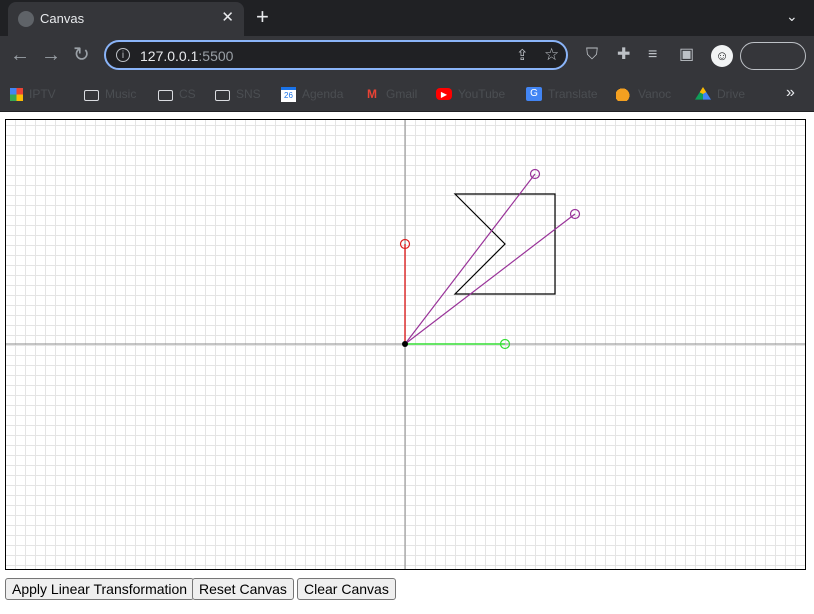 The height and width of the screenshot is (614, 814). What do you see at coordinates (100, 589) in the screenshot?
I see `apply-transformation-button: Apply Linear Transformation` at bounding box center [100, 589].